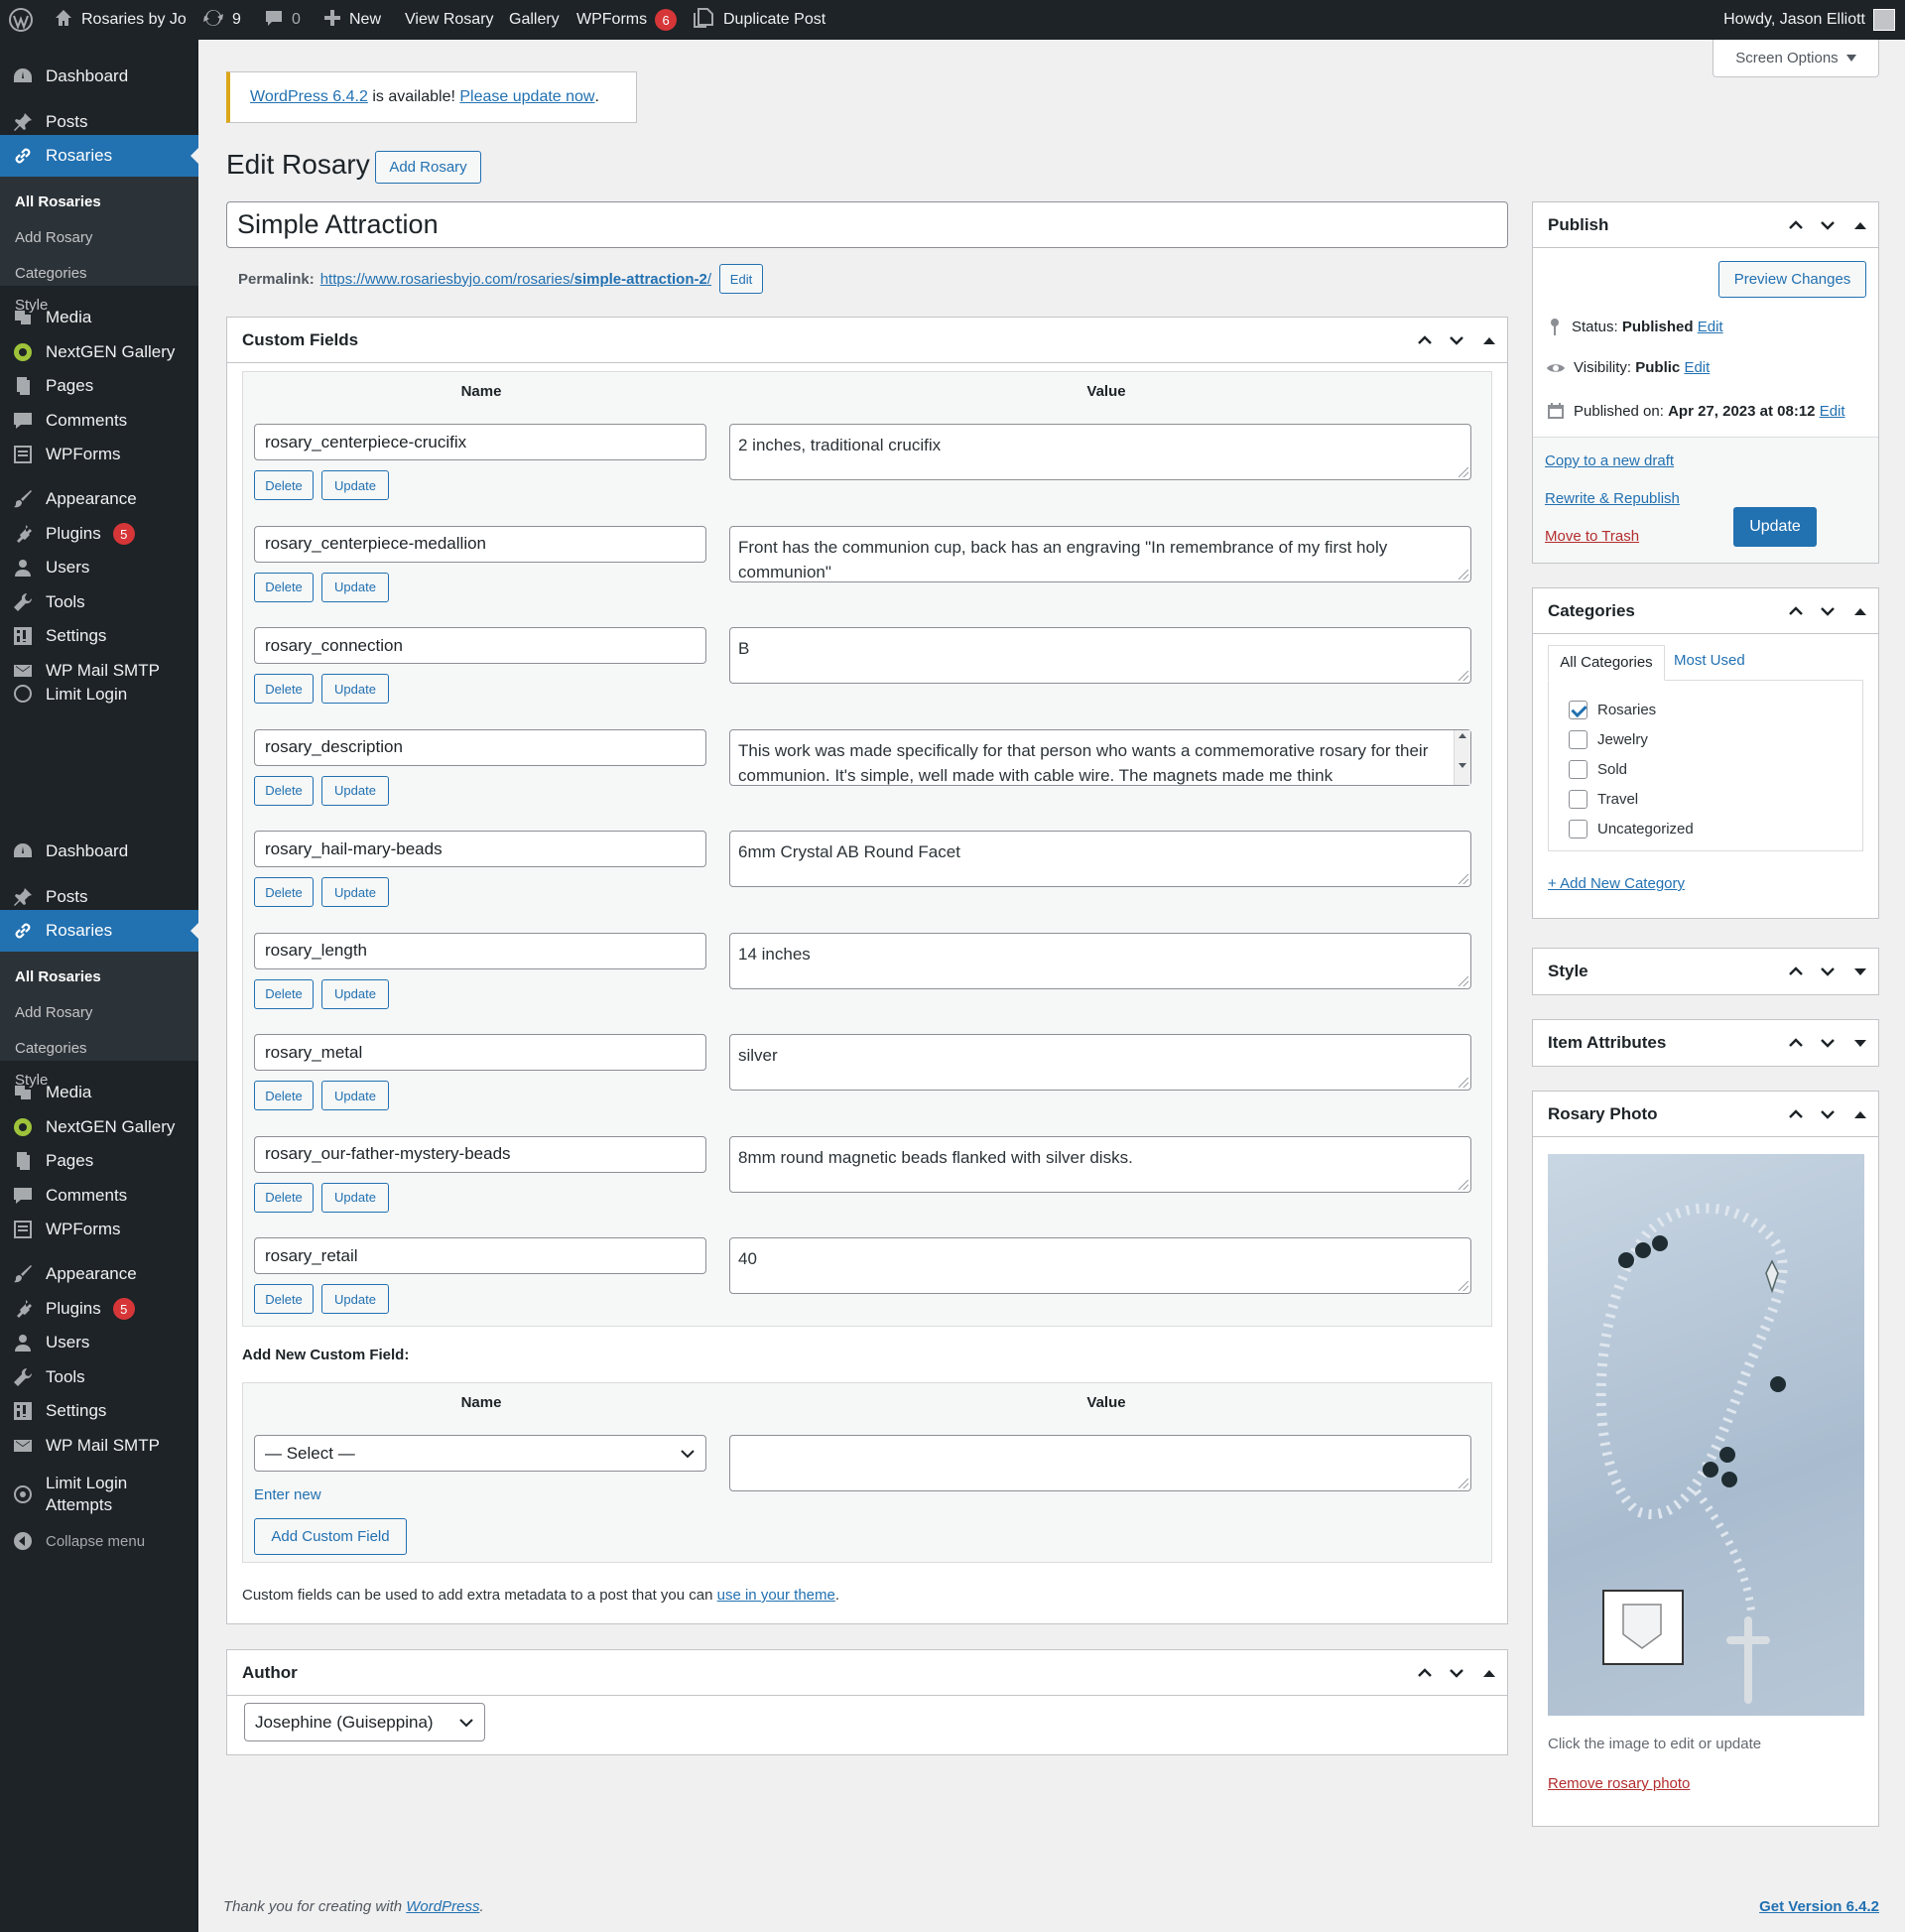 The image size is (1905, 1932). Describe the element at coordinates (99, 931) in the screenshot. I see `menu-rosaries-2: Rosaries` at that location.